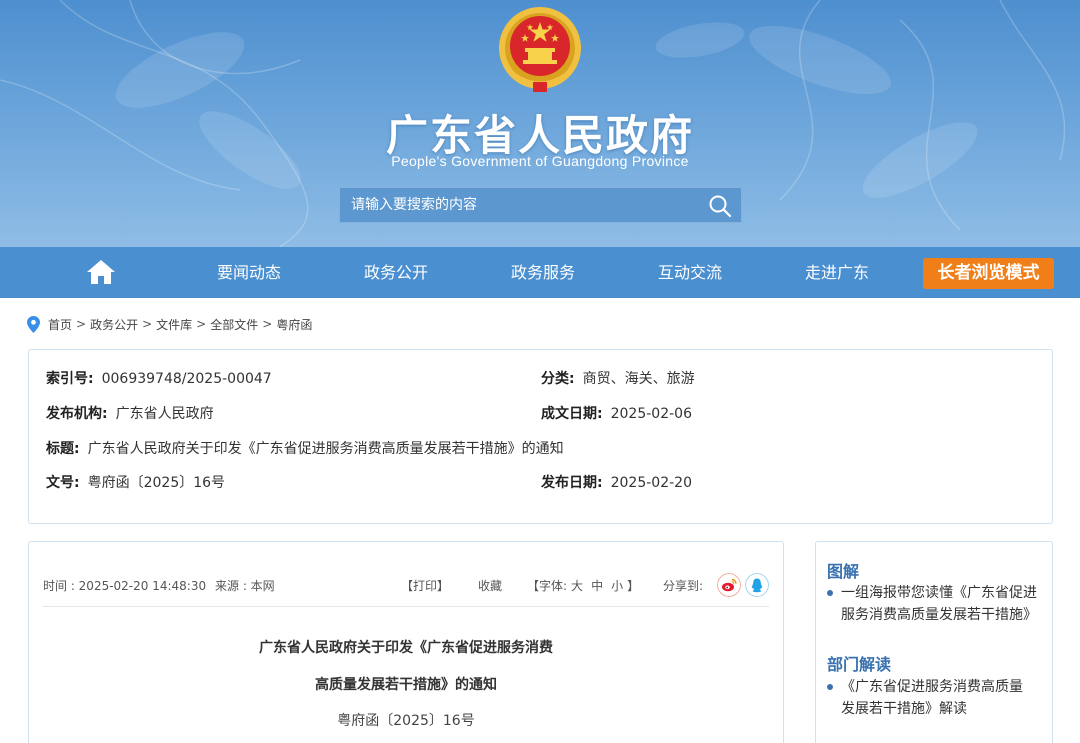 Image resolution: width=1080 pixels, height=743 pixels. Describe the element at coordinates (558, 379) in the screenshot. I see `info-category-label: 分类:` at that location.